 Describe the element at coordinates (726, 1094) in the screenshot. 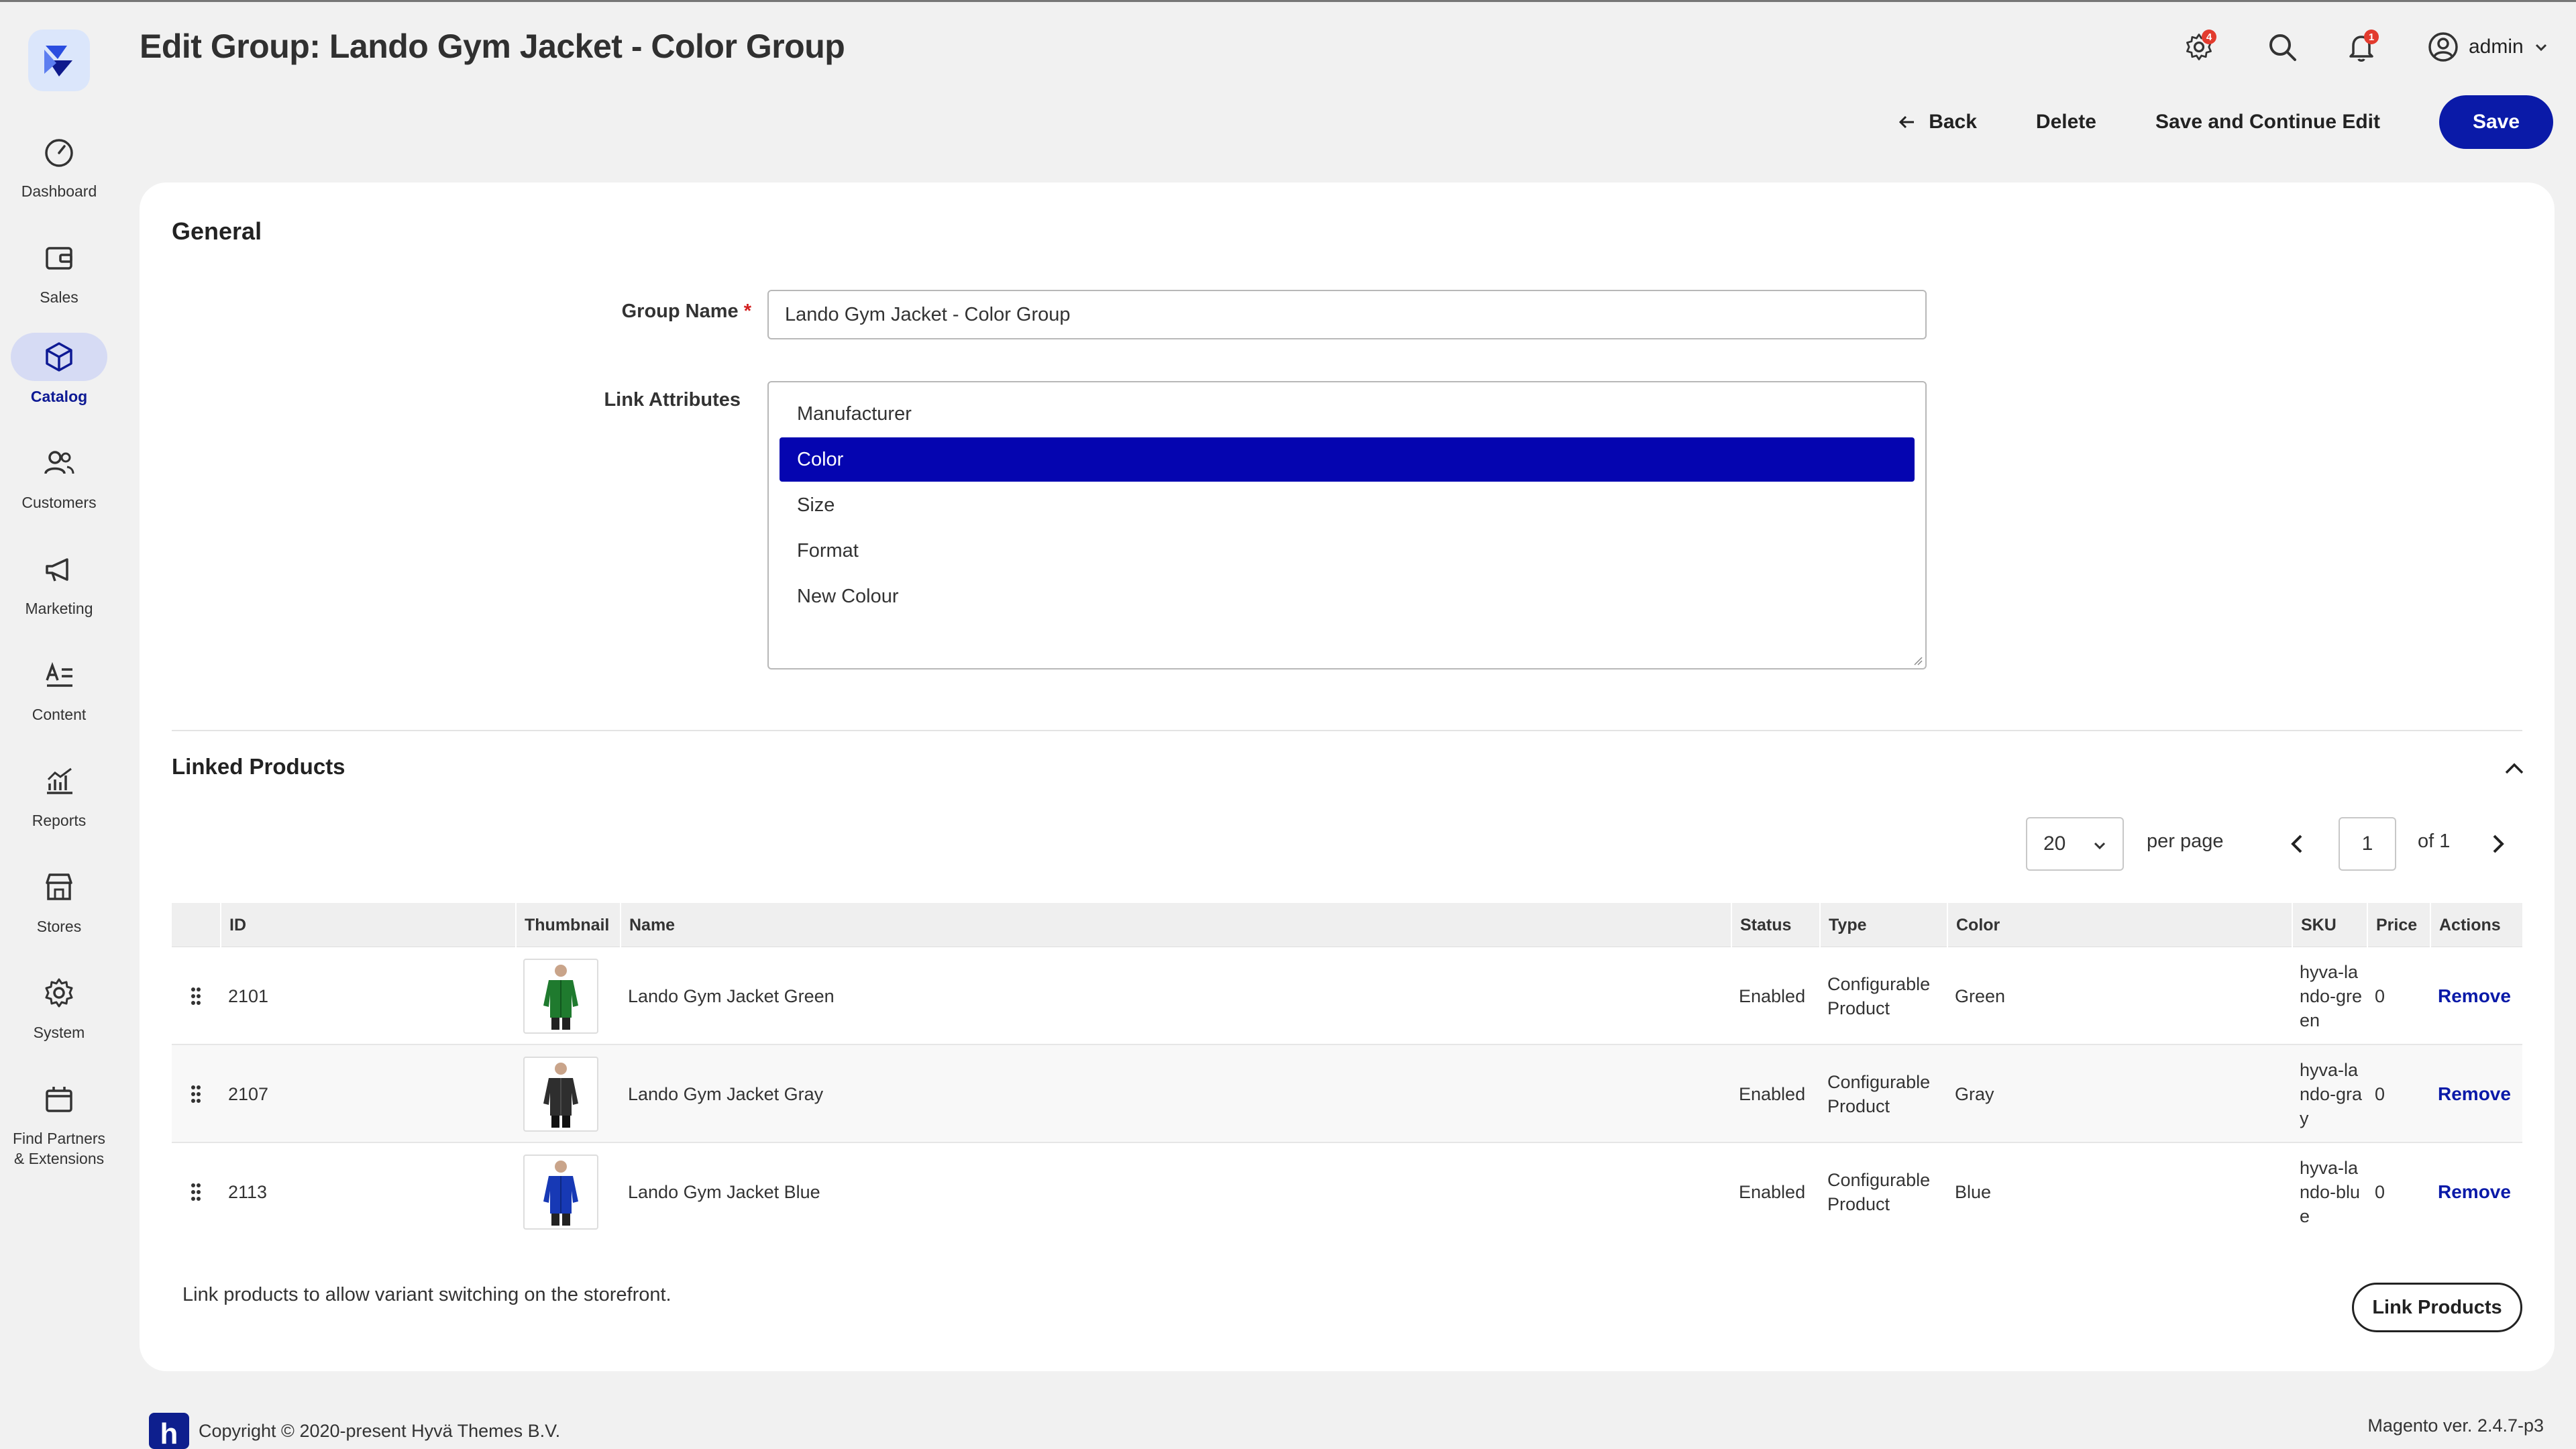

I see `cell-name: Lando Gym Jacket Gray` at that location.